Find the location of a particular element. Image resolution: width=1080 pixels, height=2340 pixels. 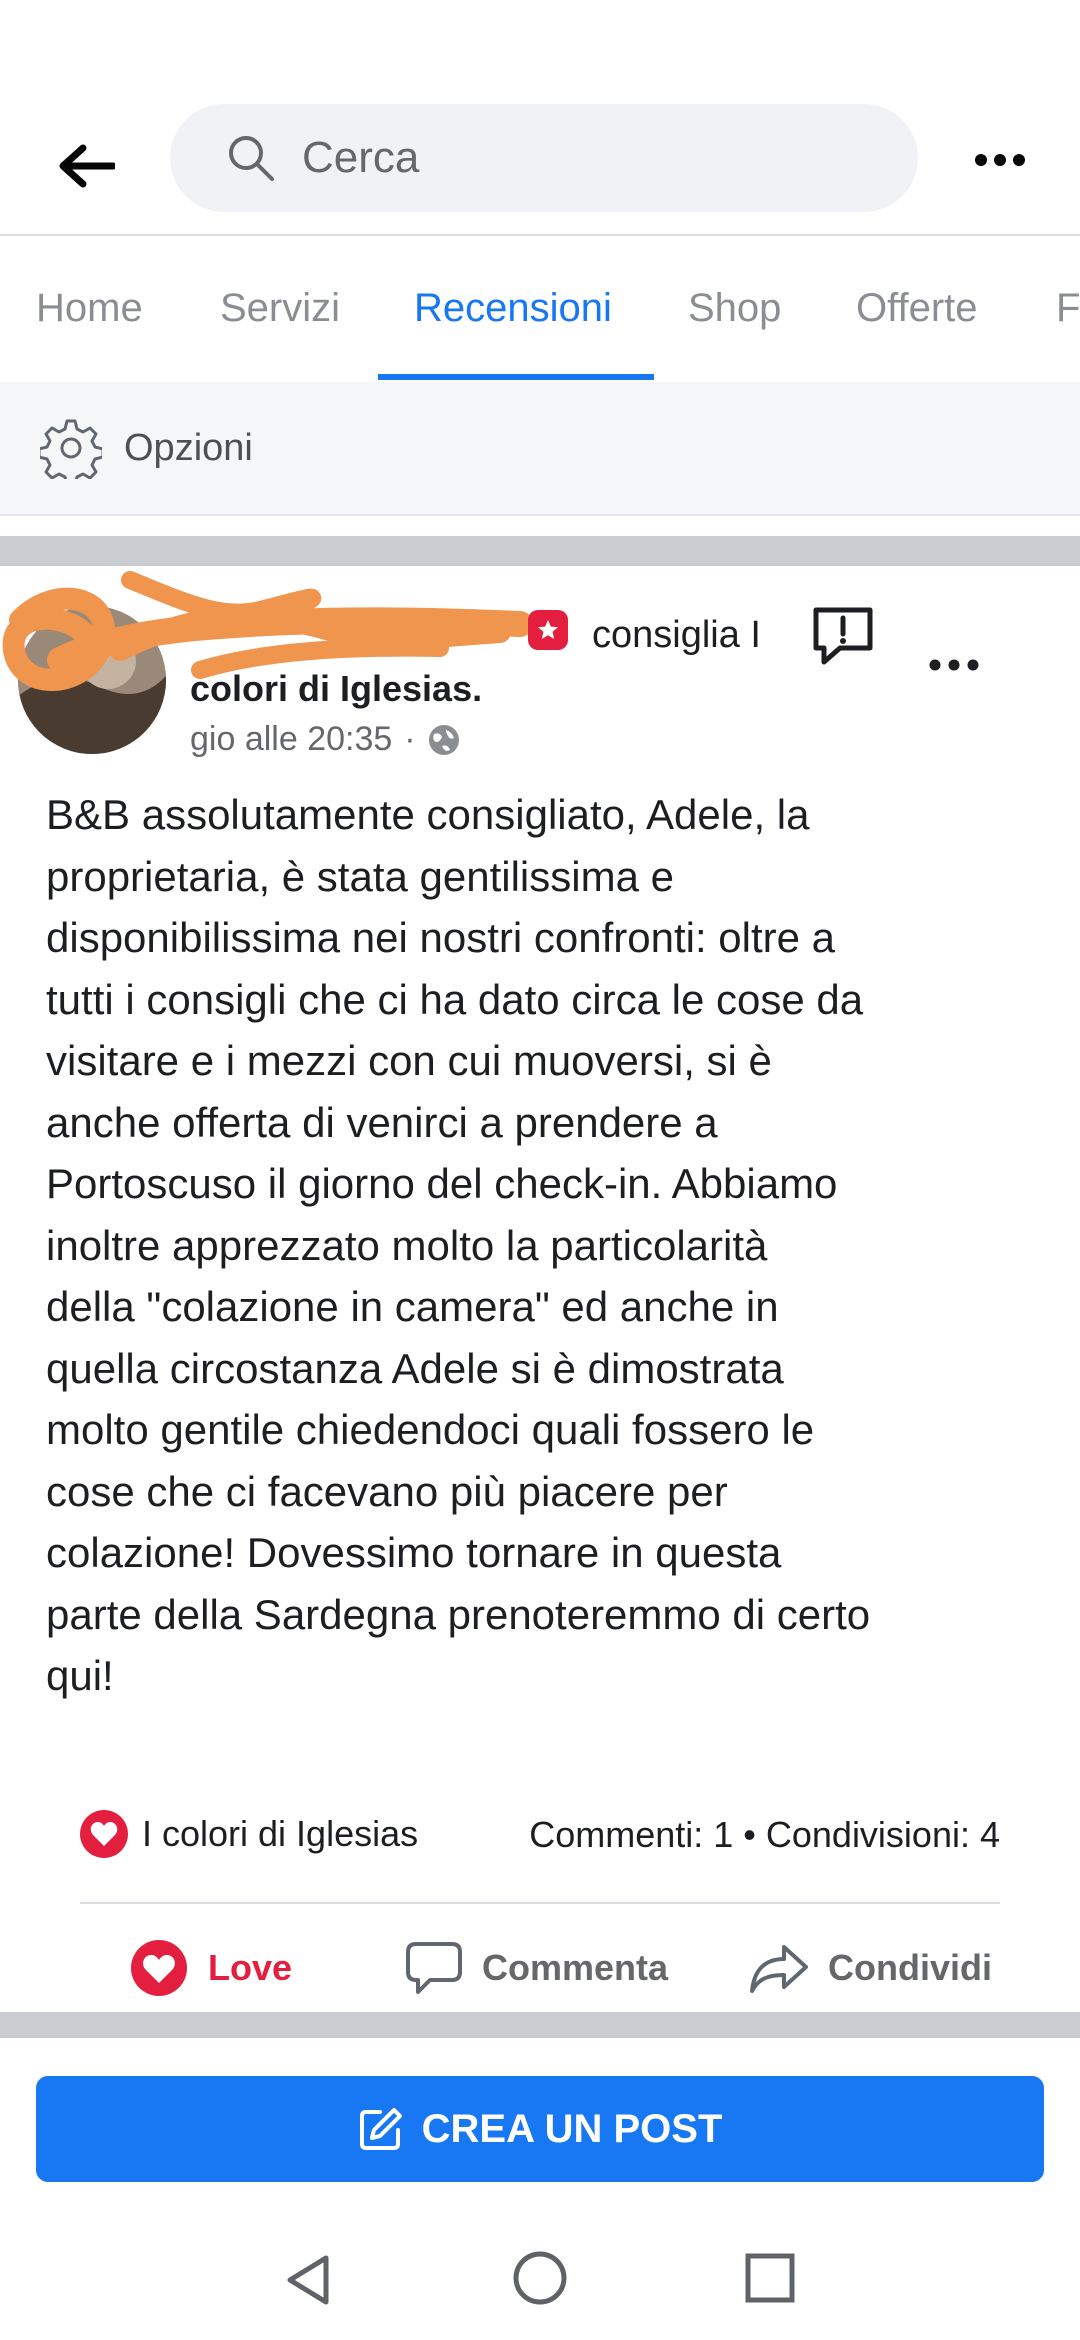

active-tab-indicator is located at coordinates (516, 377).